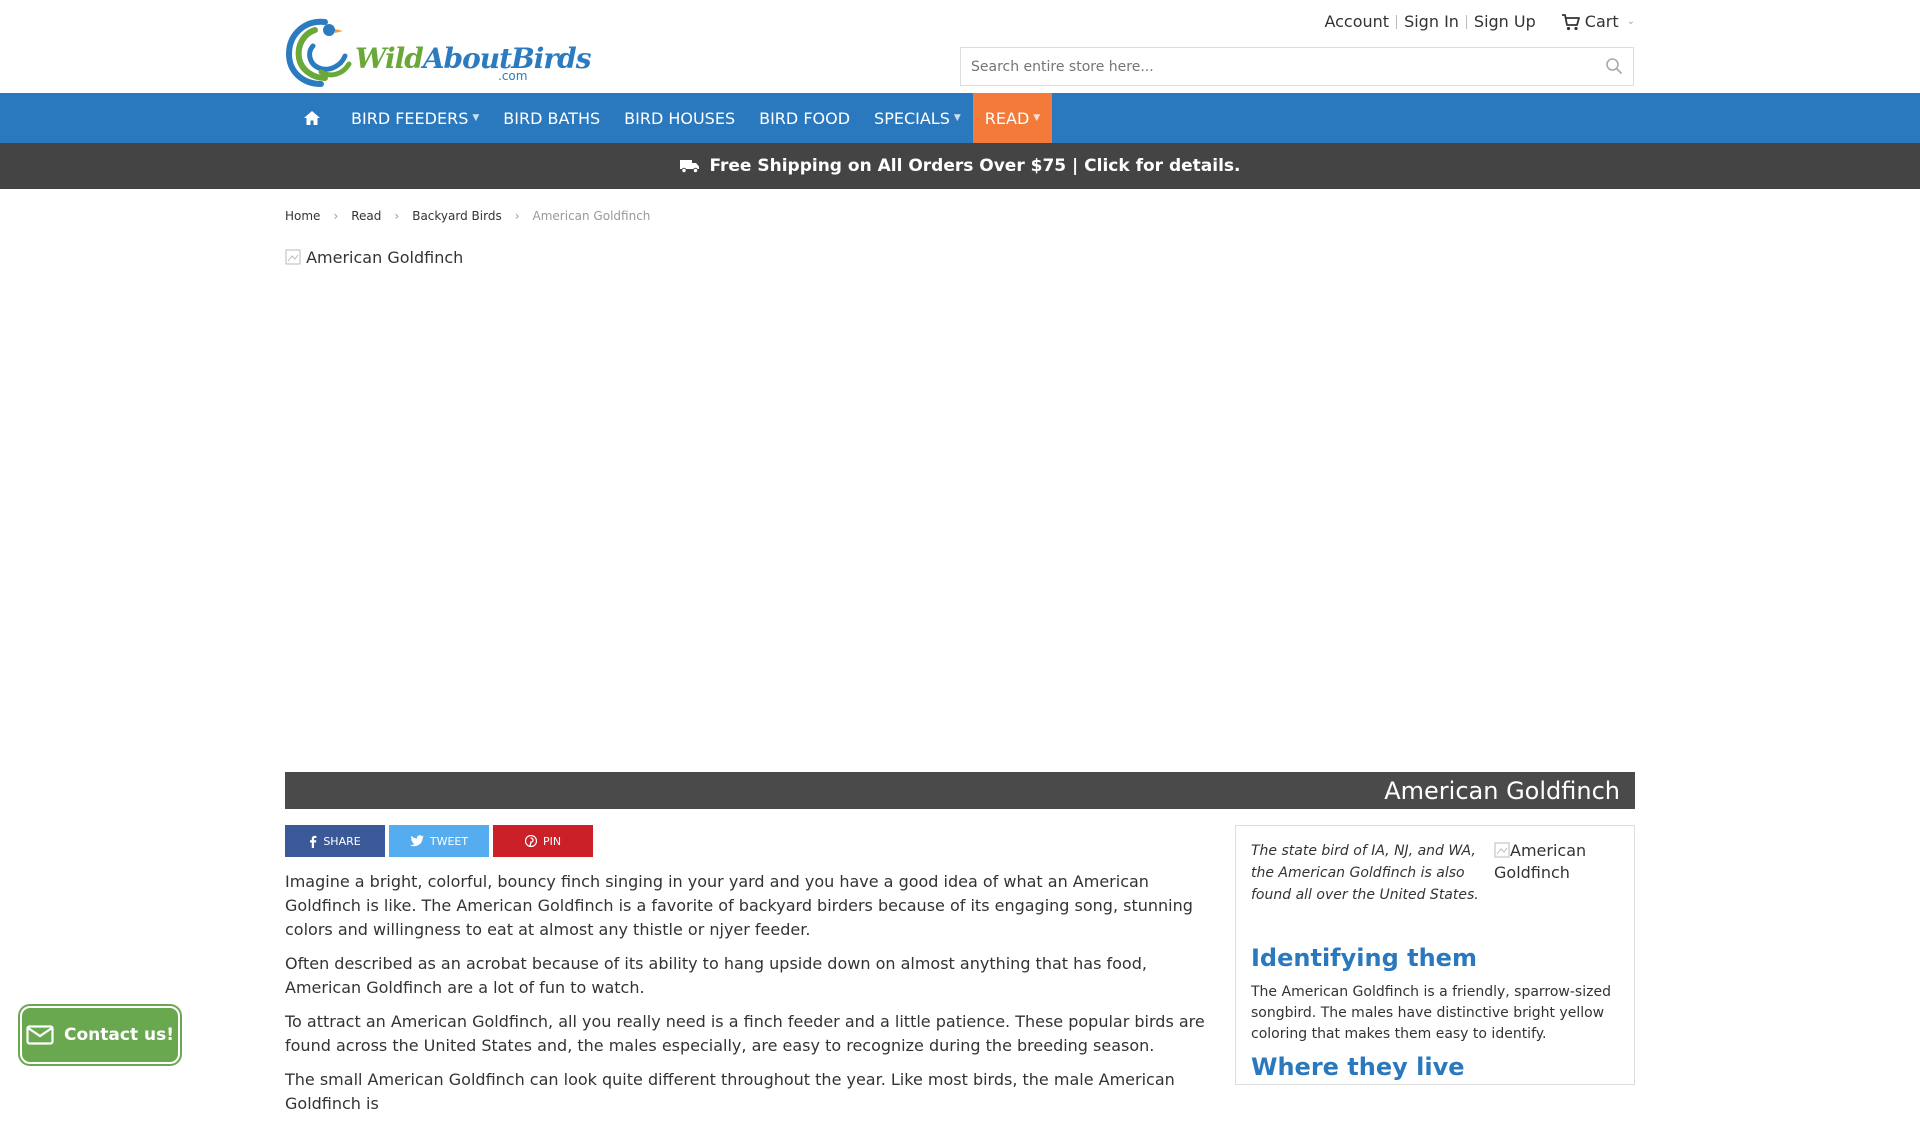  What do you see at coordinates (385, 257) in the screenshot?
I see `hero-image-alt: American Goldfinch` at bounding box center [385, 257].